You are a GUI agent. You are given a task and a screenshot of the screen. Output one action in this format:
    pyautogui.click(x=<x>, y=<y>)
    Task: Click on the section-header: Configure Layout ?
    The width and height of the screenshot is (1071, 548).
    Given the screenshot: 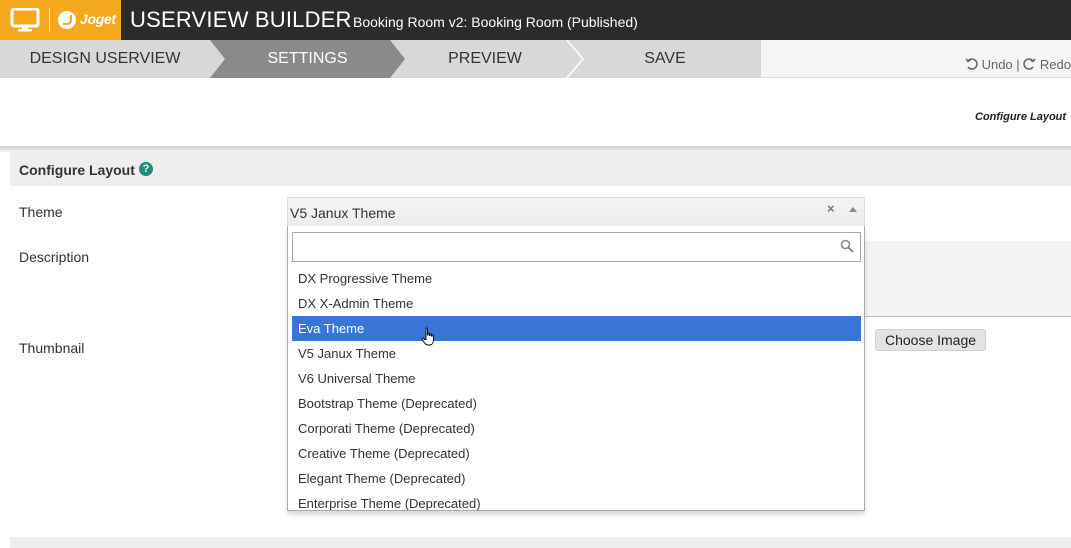 What is the action you would take?
    pyautogui.click(x=540, y=169)
    